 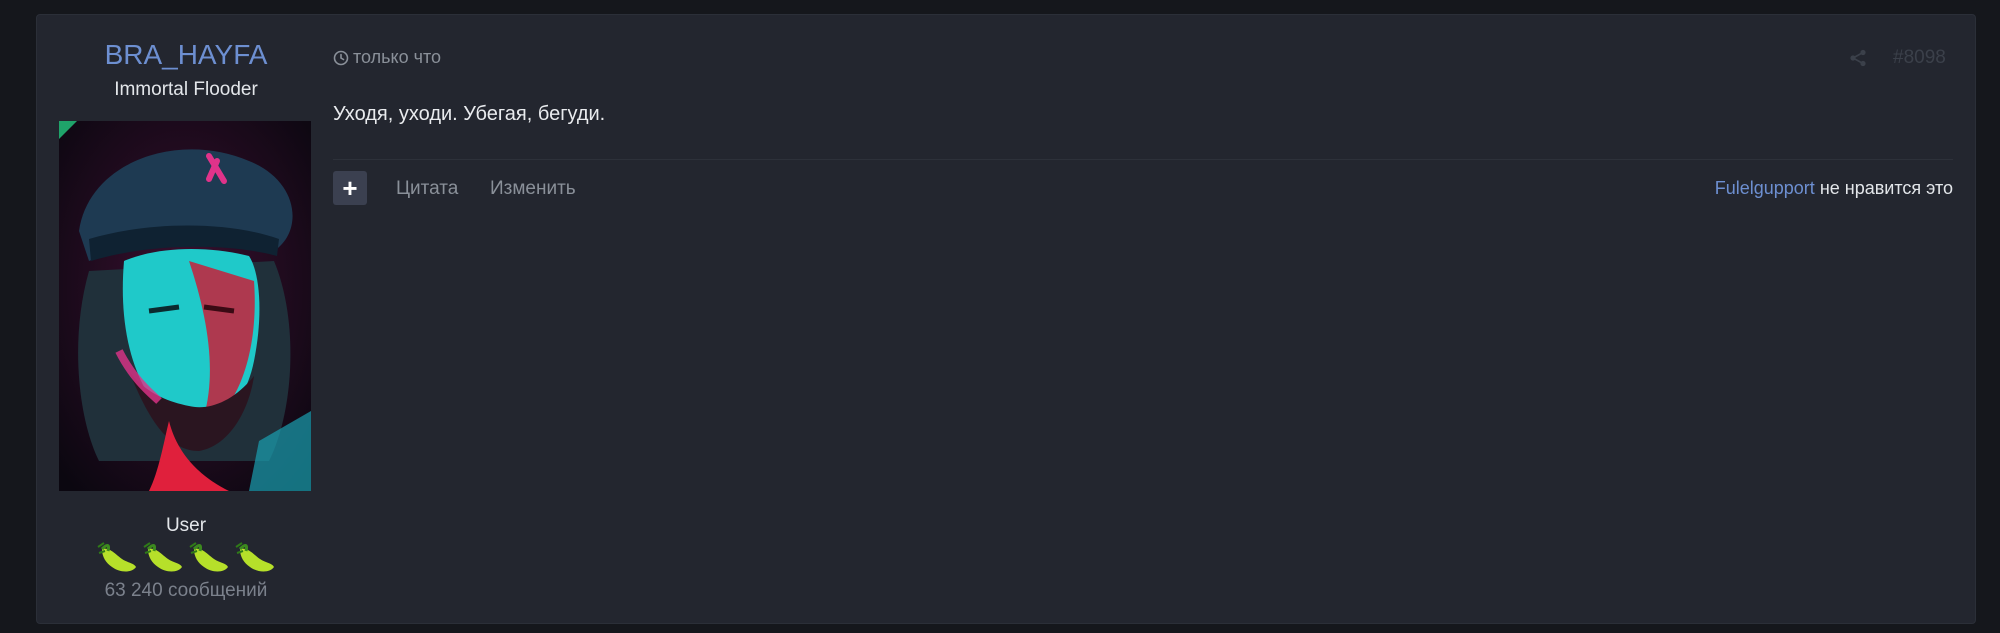 I want to click on react-button: +, so click(x=350, y=188).